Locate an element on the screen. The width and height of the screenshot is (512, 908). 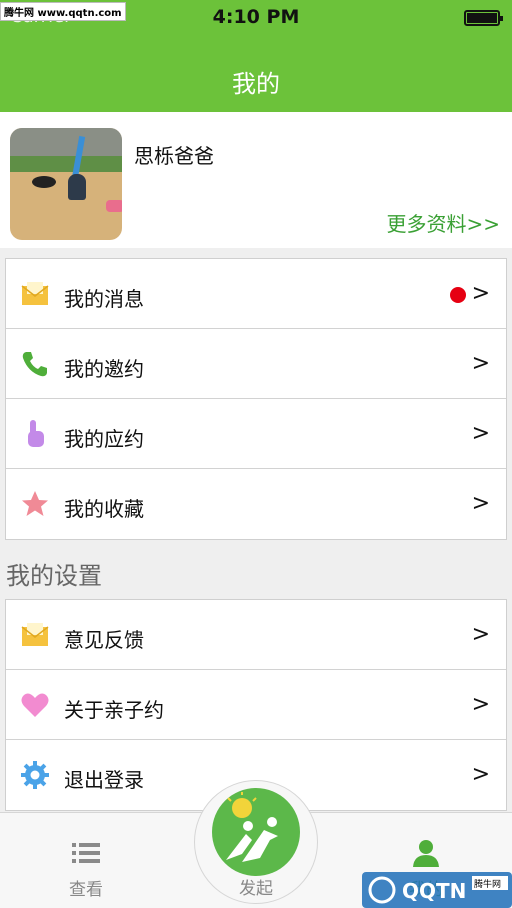
menu-item-about: 关于亲子约 > is located at coordinates (256, 705).